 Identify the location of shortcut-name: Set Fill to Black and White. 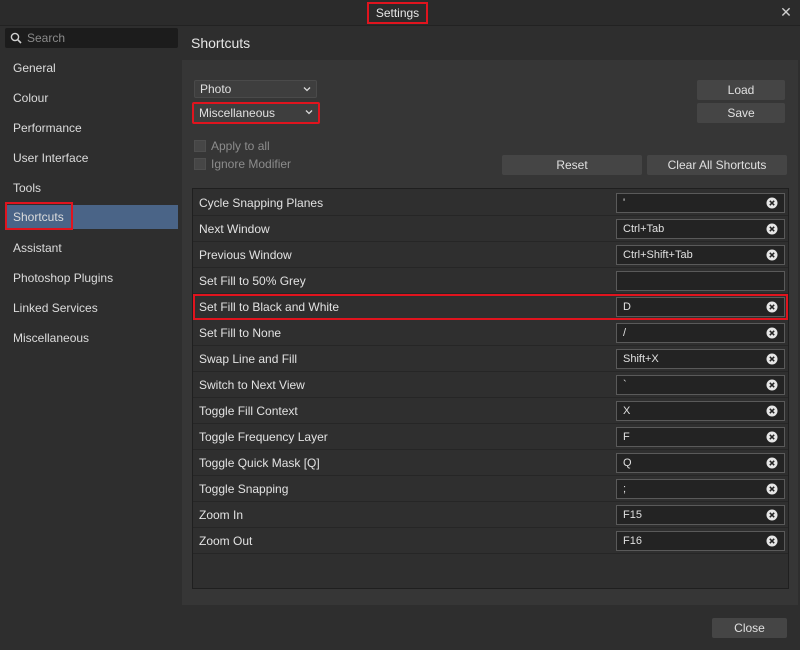
(269, 307).